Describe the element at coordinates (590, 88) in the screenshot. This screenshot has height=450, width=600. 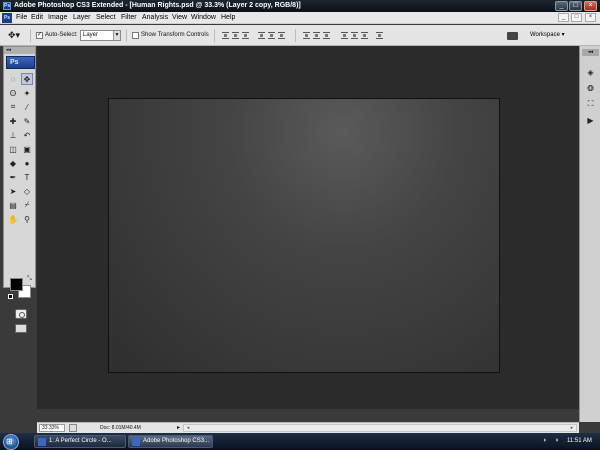
I see `channels-panel-icon: ❂` at that location.